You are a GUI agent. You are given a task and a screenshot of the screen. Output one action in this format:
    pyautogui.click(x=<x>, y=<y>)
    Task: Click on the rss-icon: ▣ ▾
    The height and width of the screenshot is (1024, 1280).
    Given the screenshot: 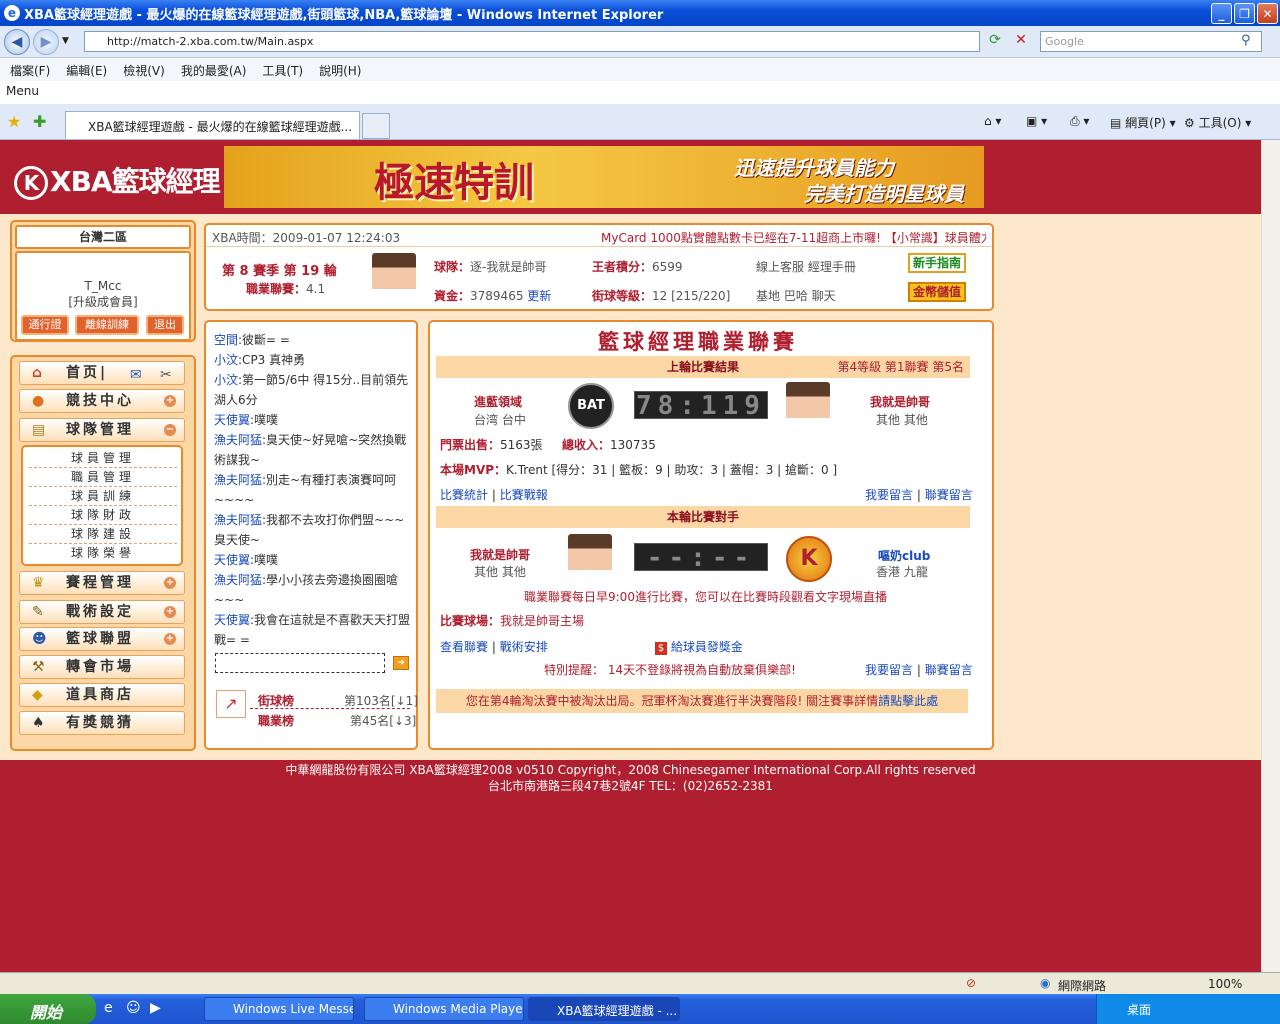 What is the action you would take?
    pyautogui.click(x=1036, y=121)
    